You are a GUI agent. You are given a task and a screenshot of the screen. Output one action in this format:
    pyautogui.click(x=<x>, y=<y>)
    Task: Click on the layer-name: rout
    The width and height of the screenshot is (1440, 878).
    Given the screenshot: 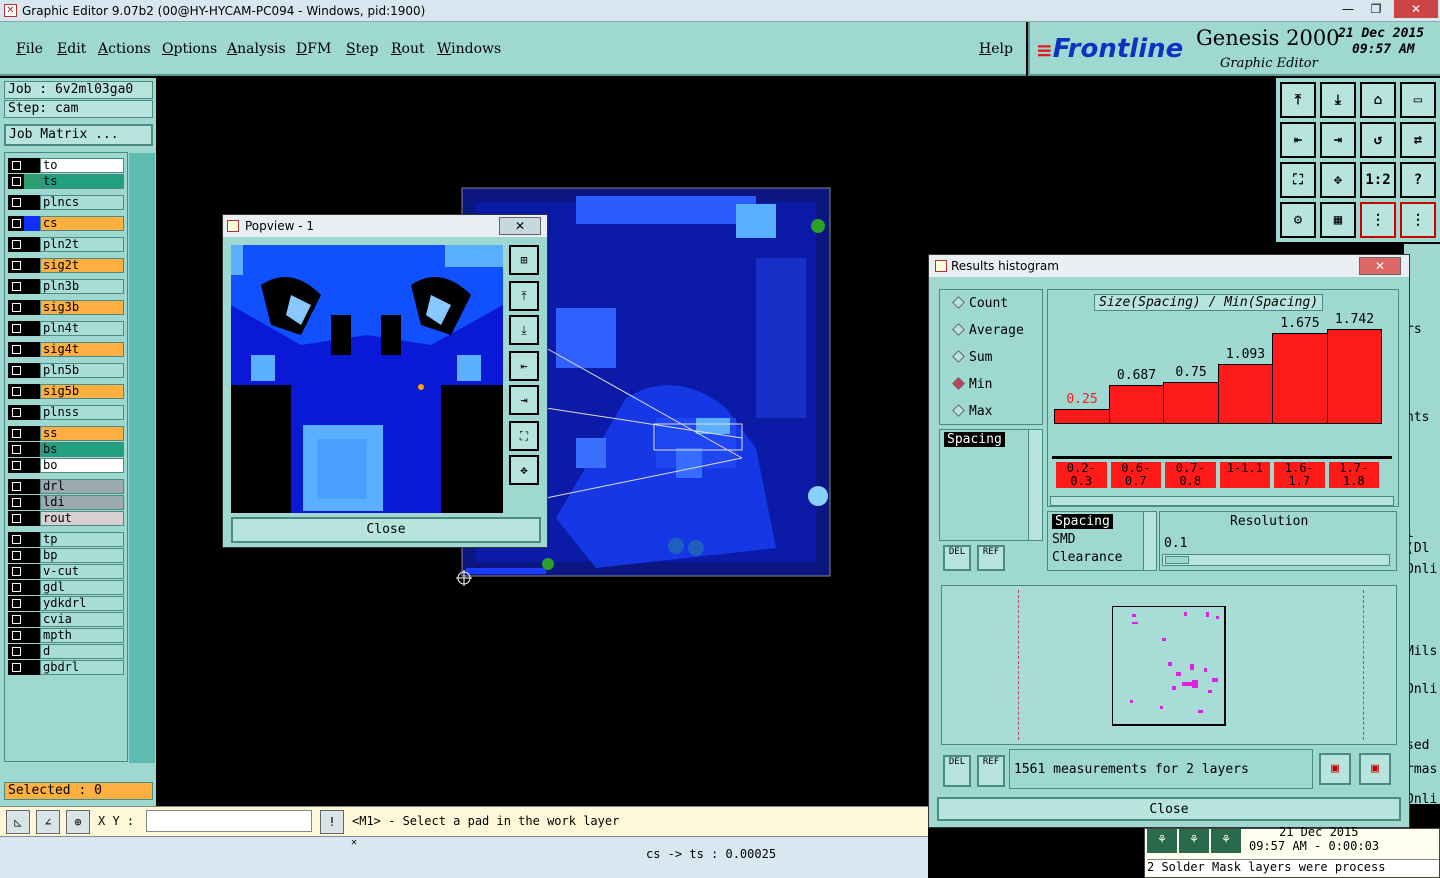 What is the action you would take?
    pyautogui.click(x=82, y=518)
    